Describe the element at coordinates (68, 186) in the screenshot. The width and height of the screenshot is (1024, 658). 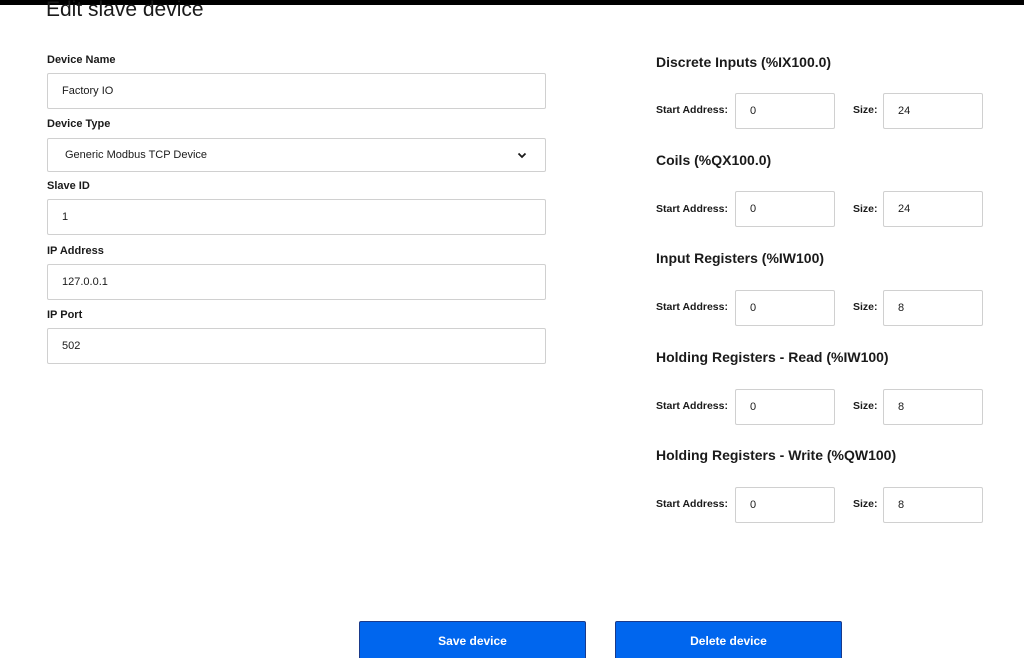
I see `slave-id-label: Slave ID` at that location.